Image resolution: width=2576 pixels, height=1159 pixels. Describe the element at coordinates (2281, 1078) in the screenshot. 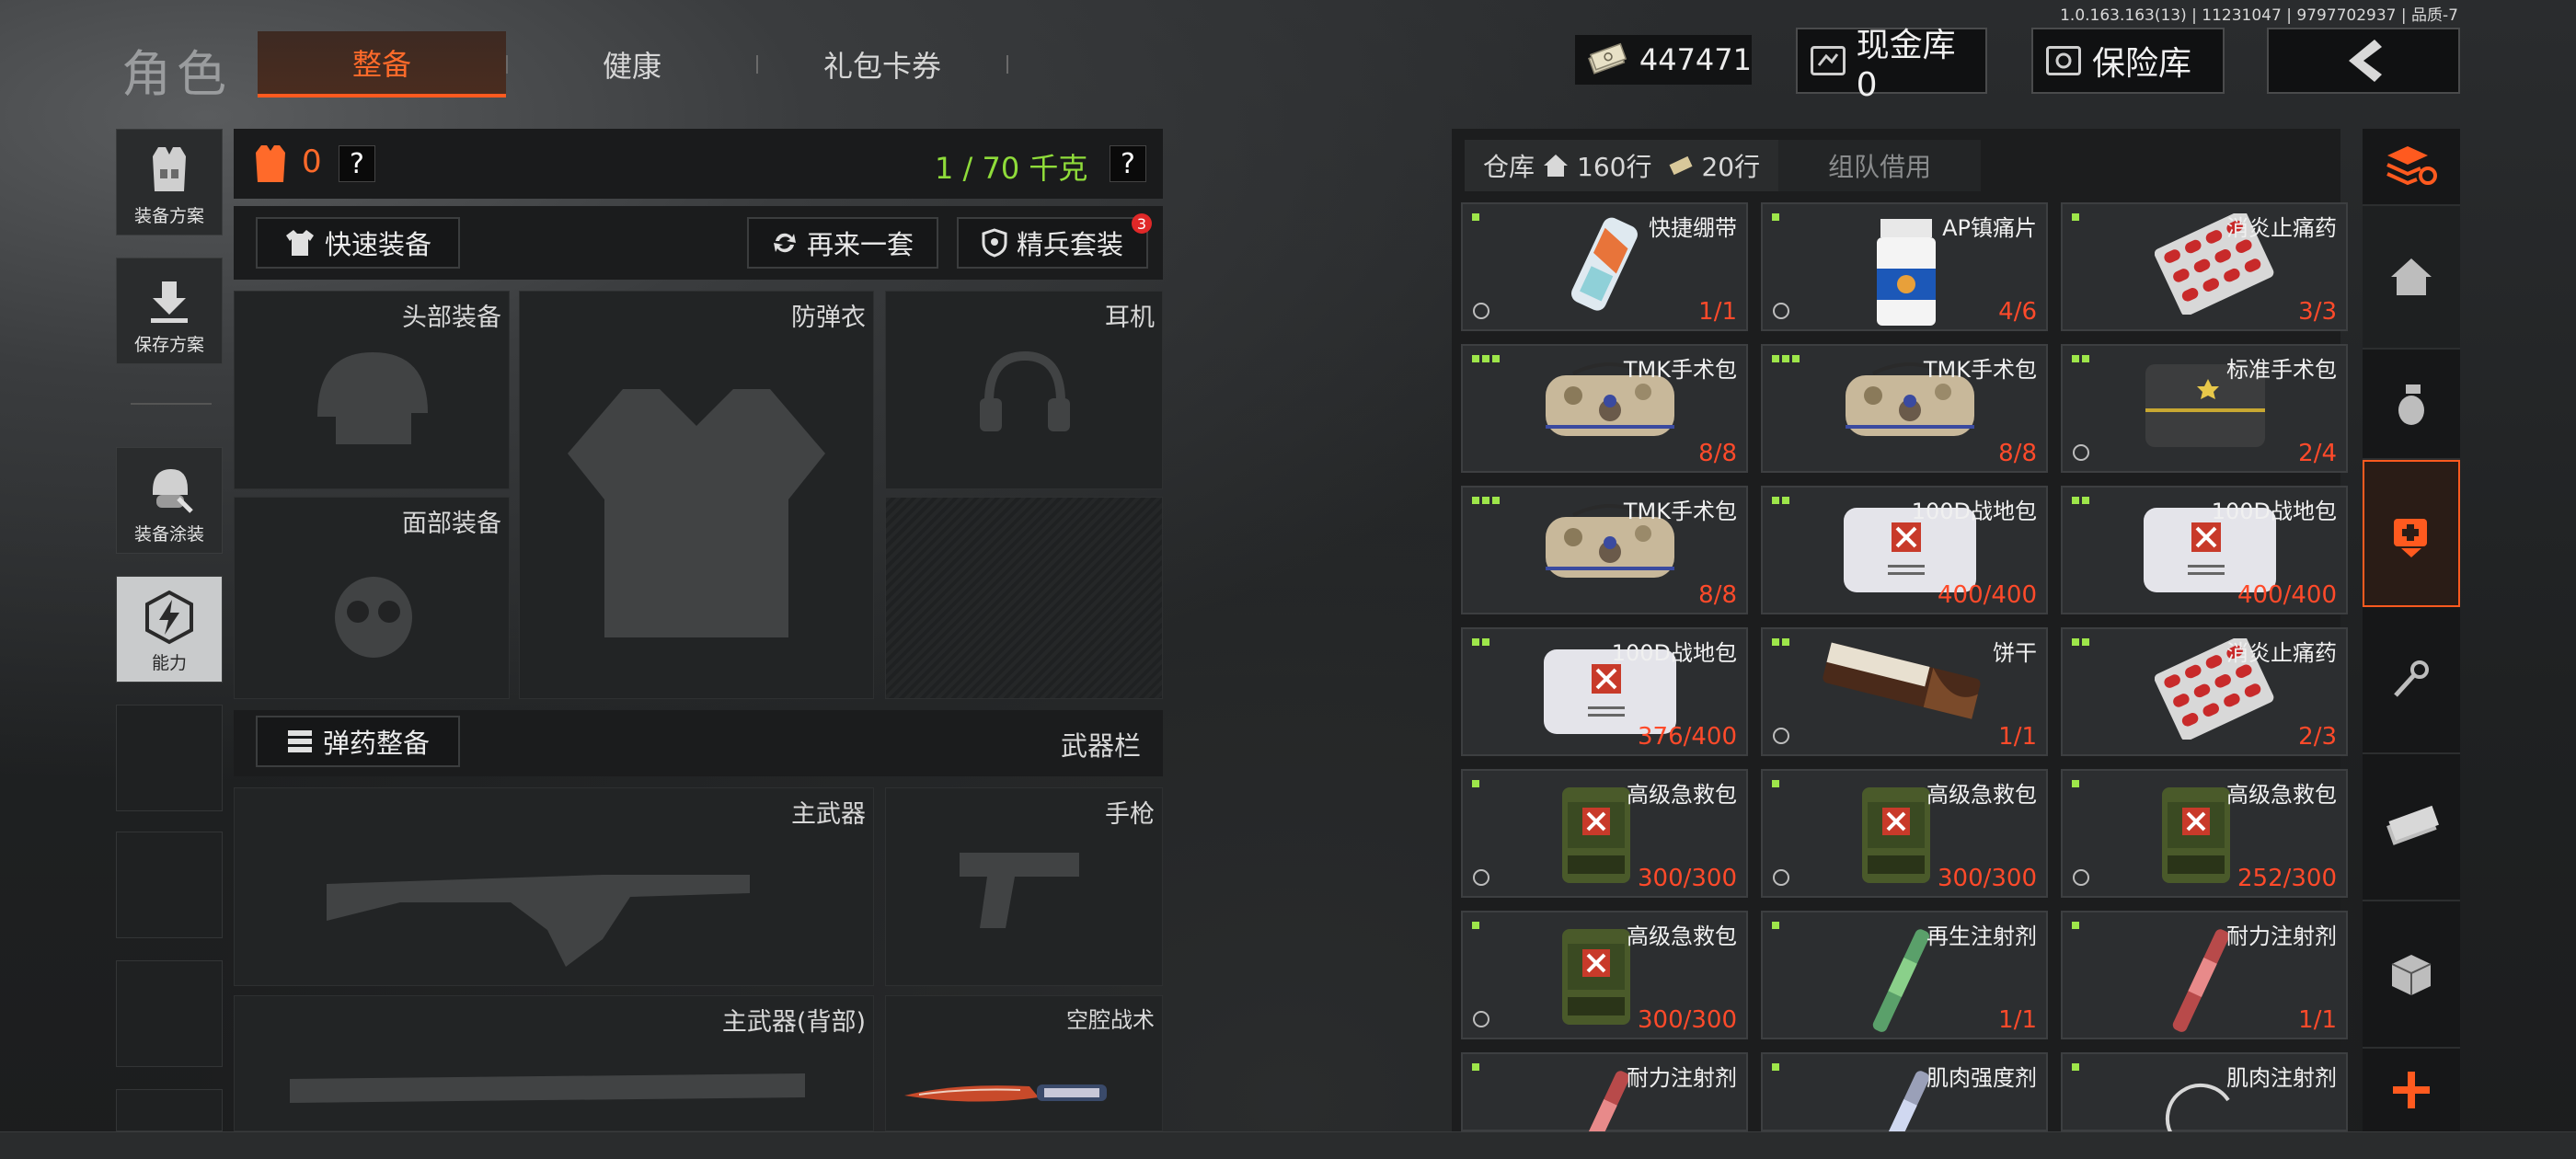

I see `item-name: 肌肉注射剂` at that location.